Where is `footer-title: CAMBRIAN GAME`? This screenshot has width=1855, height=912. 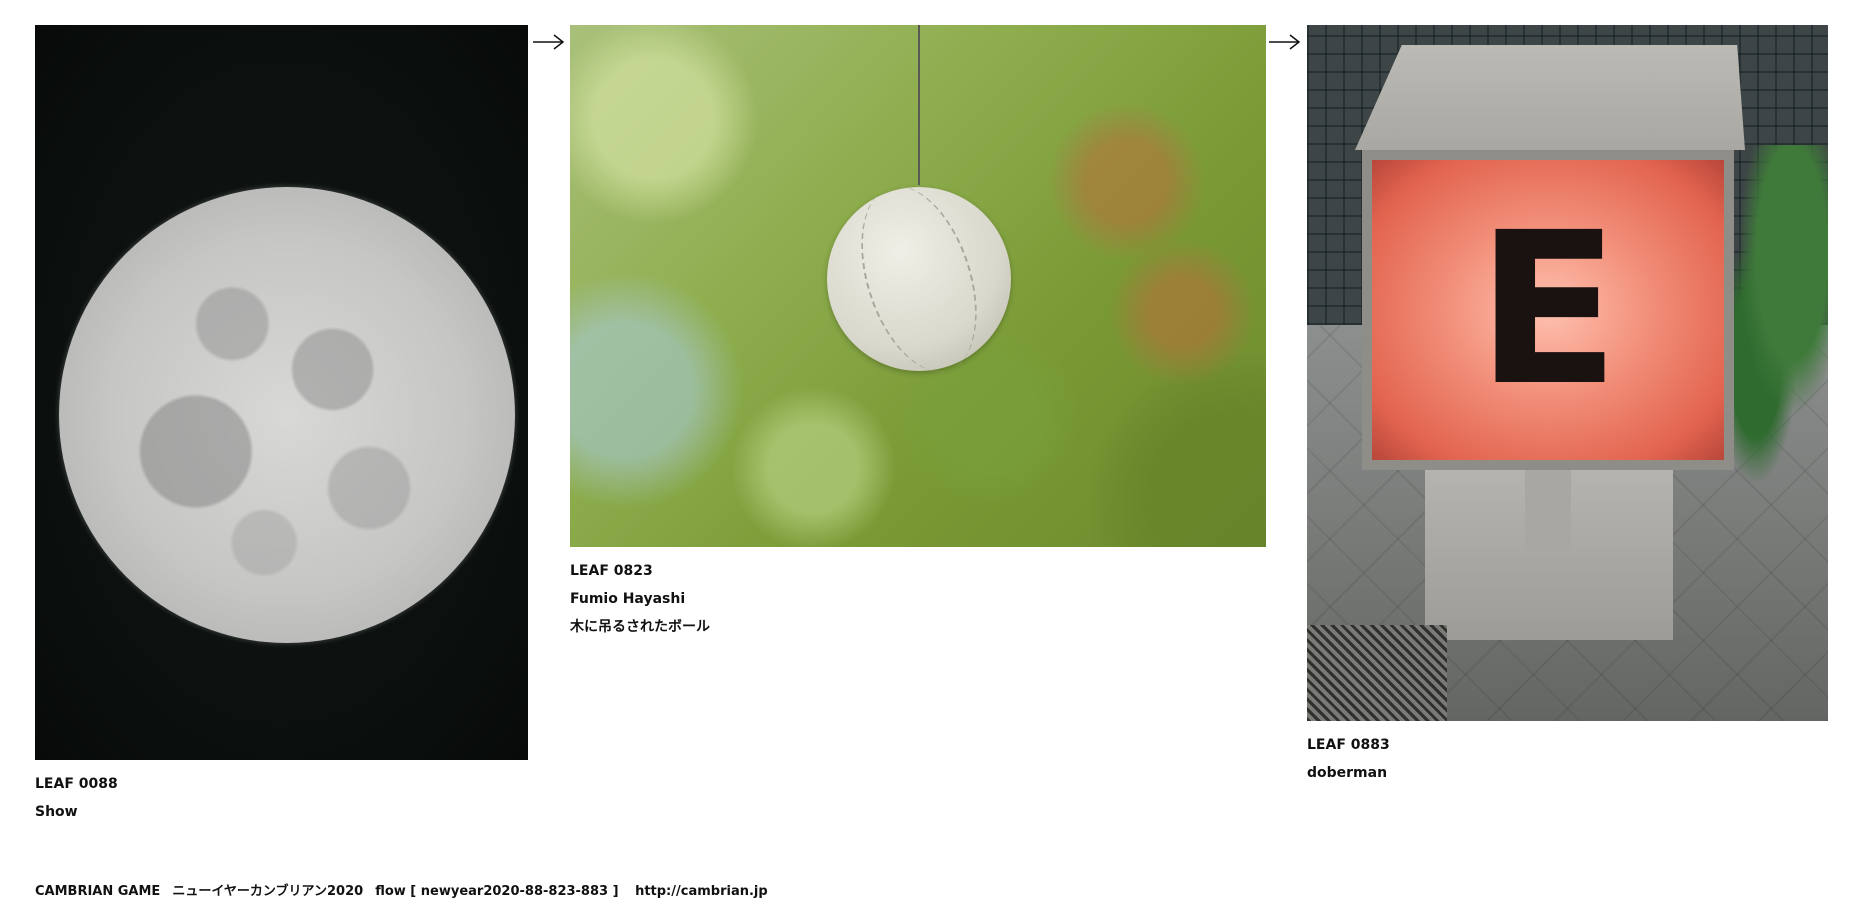
footer-title: CAMBRIAN GAME is located at coordinates (98, 891).